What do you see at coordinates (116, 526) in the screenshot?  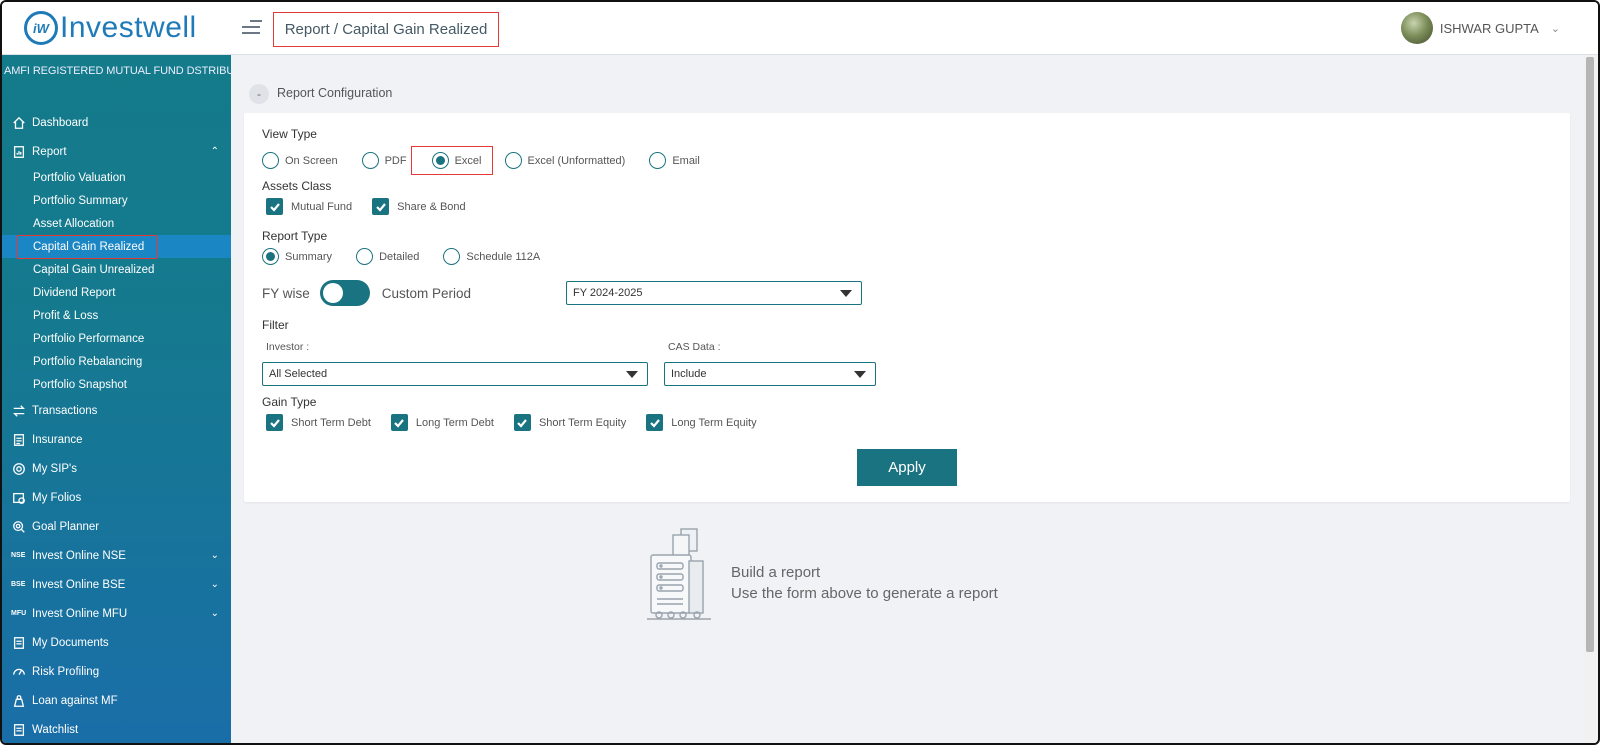 I see `sidebar-item-goal-planner: Goal Planner` at bounding box center [116, 526].